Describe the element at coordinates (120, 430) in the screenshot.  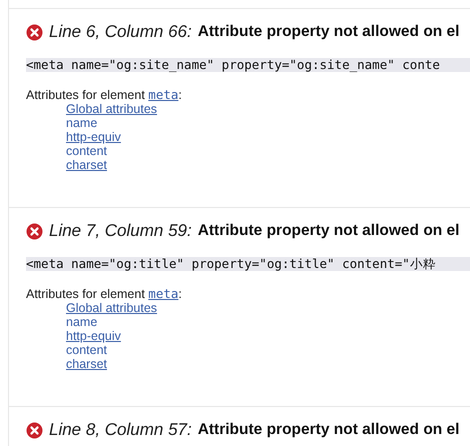
I see `error-location: Line 8, Column 57:` at that location.